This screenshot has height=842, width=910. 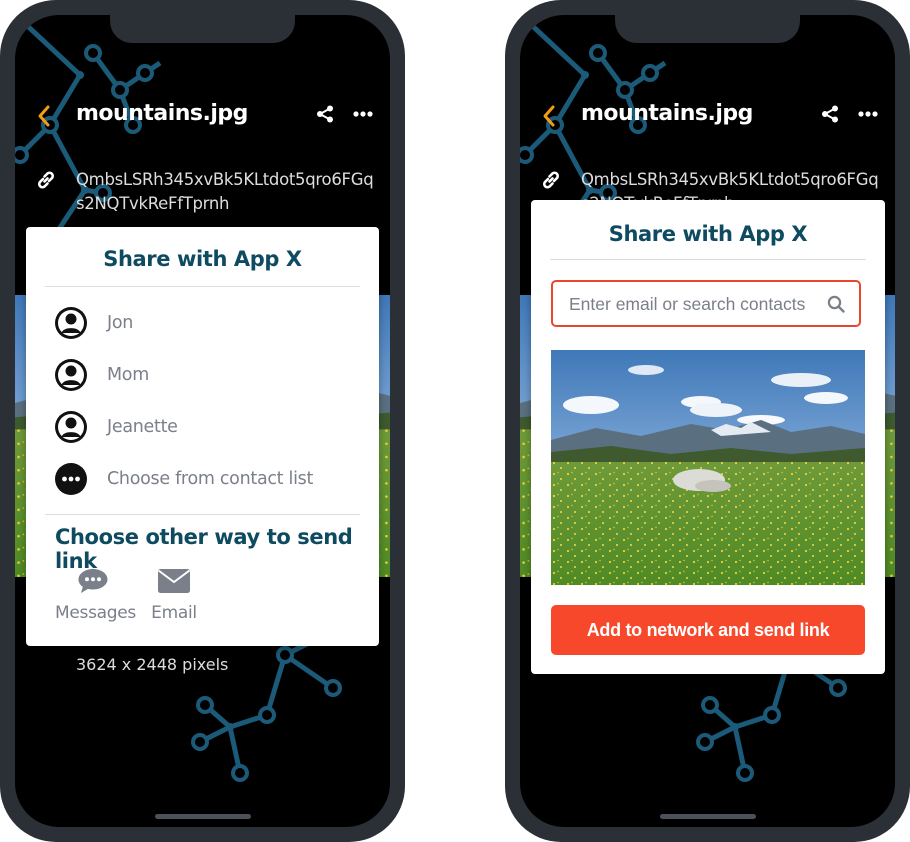 What do you see at coordinates (95, 613) in the screenshot?
I see `channel-label: Messages` at bounding box center [95, 613].